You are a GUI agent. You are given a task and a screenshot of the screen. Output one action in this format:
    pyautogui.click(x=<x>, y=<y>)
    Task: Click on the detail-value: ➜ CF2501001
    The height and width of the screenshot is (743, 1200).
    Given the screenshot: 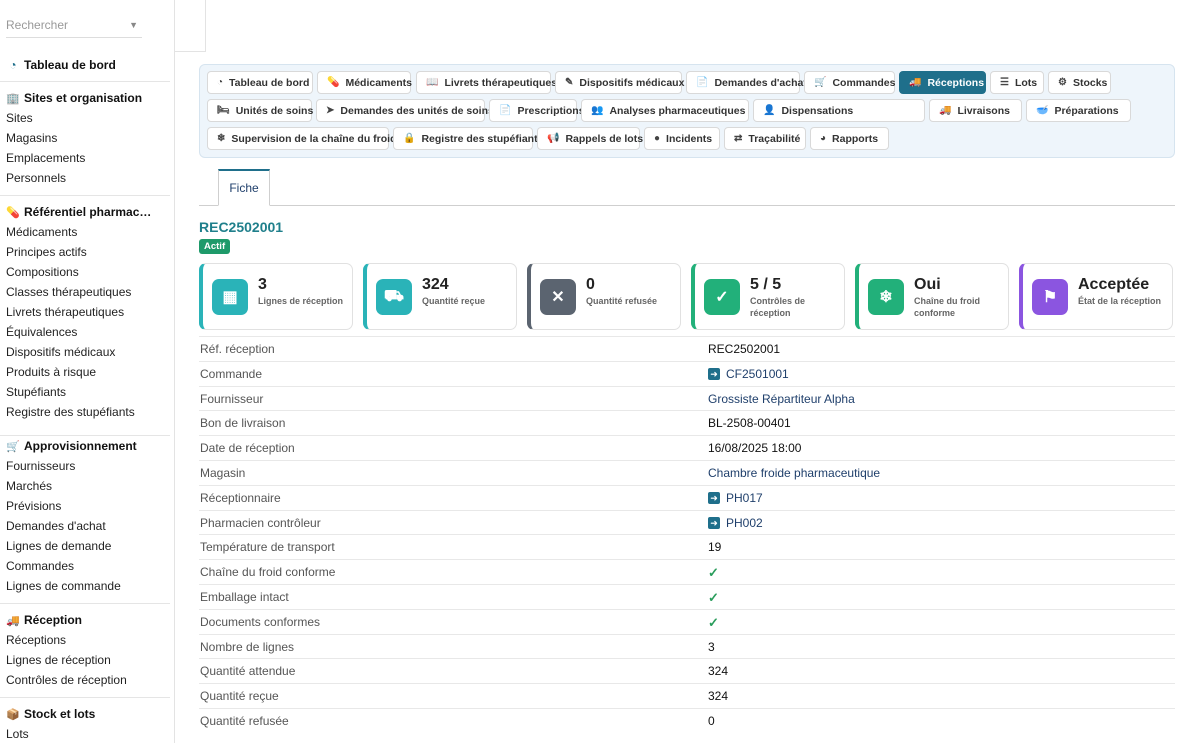 What is the action you would take?
    pyautogui.click(x=748, y=374)
    